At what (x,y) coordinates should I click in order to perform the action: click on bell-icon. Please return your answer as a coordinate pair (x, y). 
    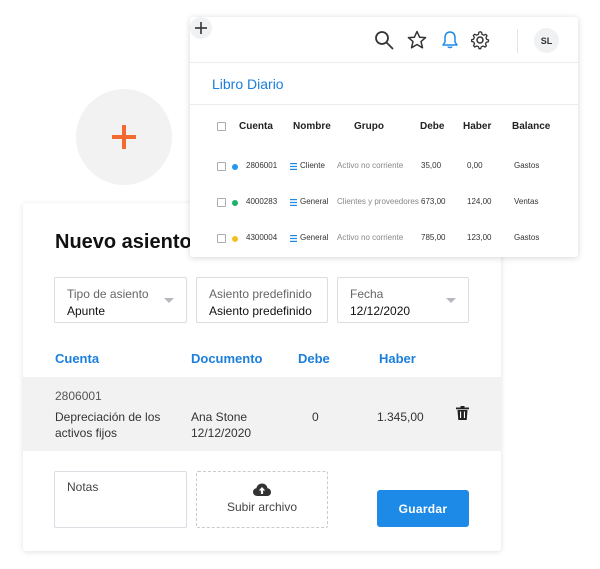
    Looking at the image, I should click on (450, 40).